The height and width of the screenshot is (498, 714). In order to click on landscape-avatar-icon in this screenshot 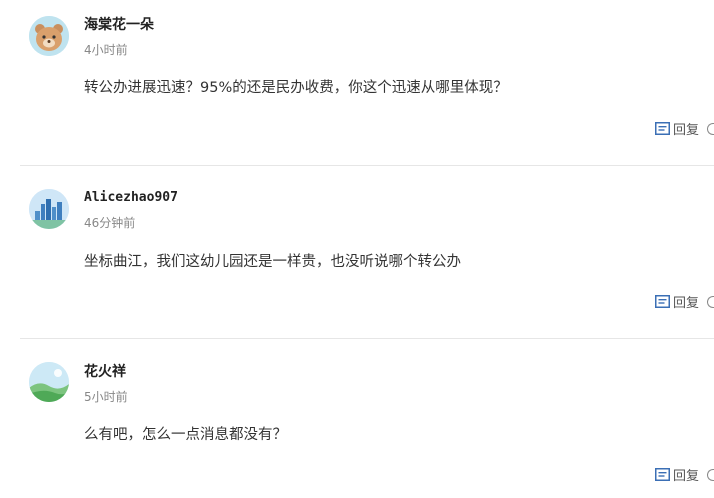, I will do `click(49, 382)`.